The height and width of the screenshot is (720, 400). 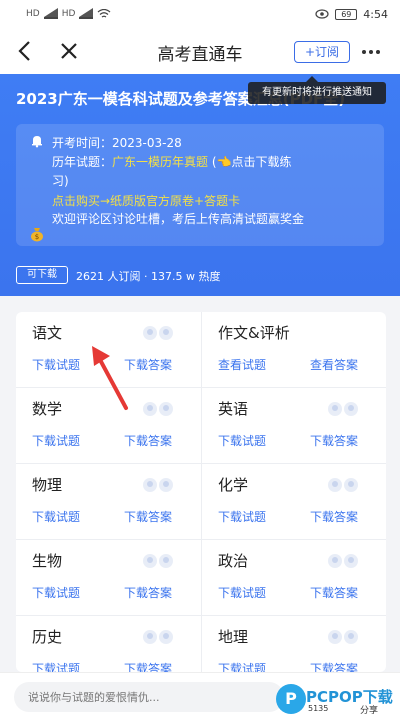 I want to click on money-bag-icon: $, so click(x=37, y=235).